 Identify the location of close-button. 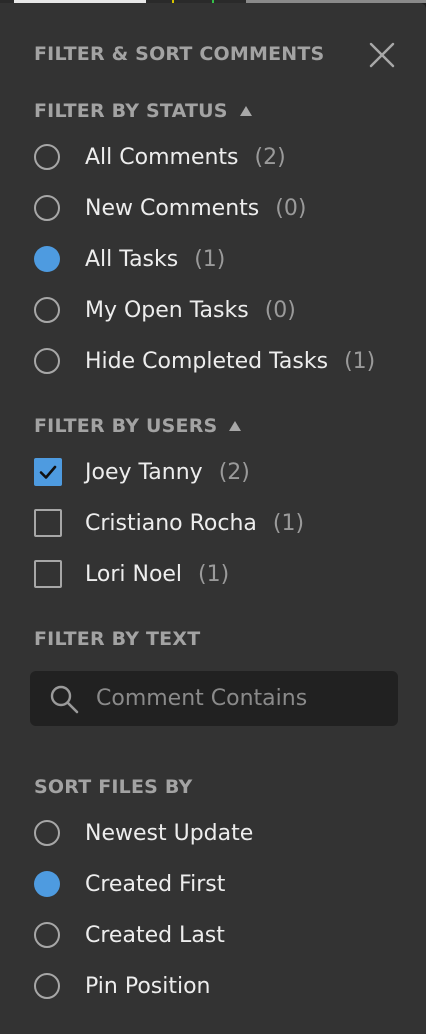
(382, 55).